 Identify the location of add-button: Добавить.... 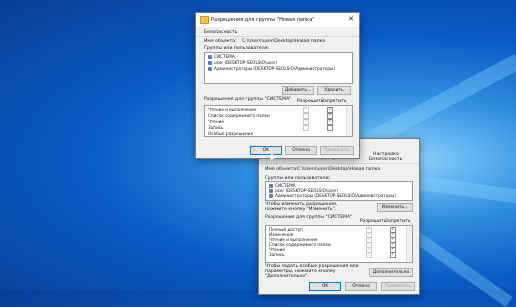
(298, 90).